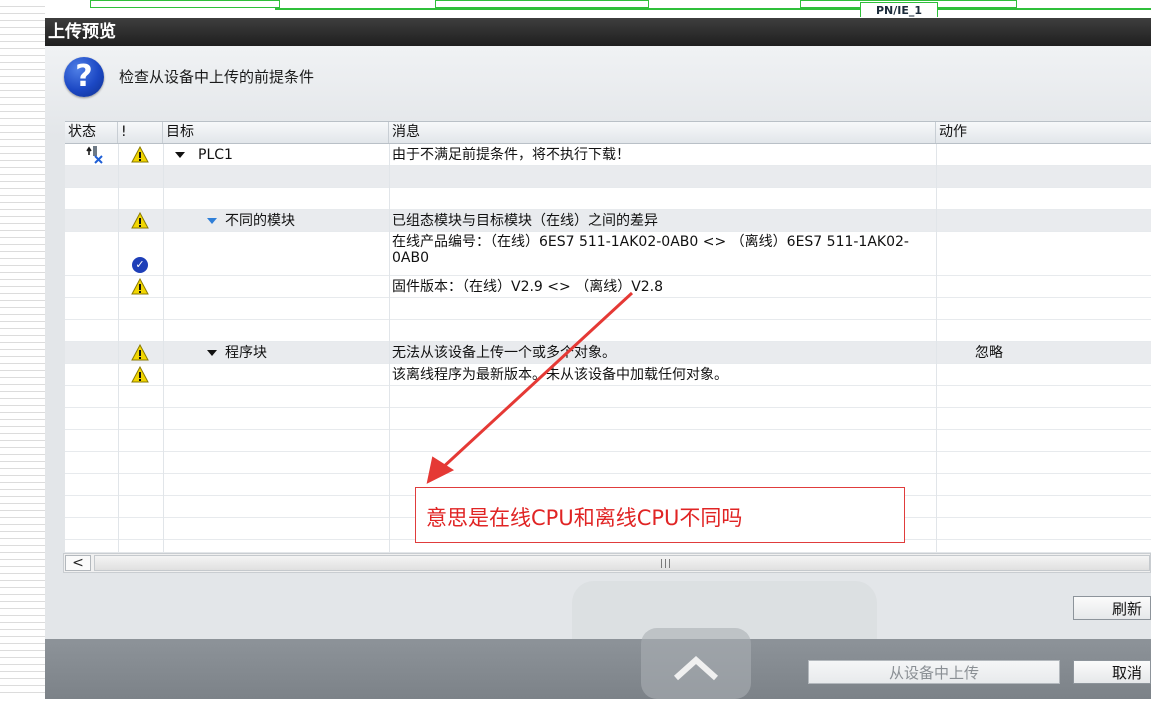  I want to click on check-icon: ✓, so click(140, 265).